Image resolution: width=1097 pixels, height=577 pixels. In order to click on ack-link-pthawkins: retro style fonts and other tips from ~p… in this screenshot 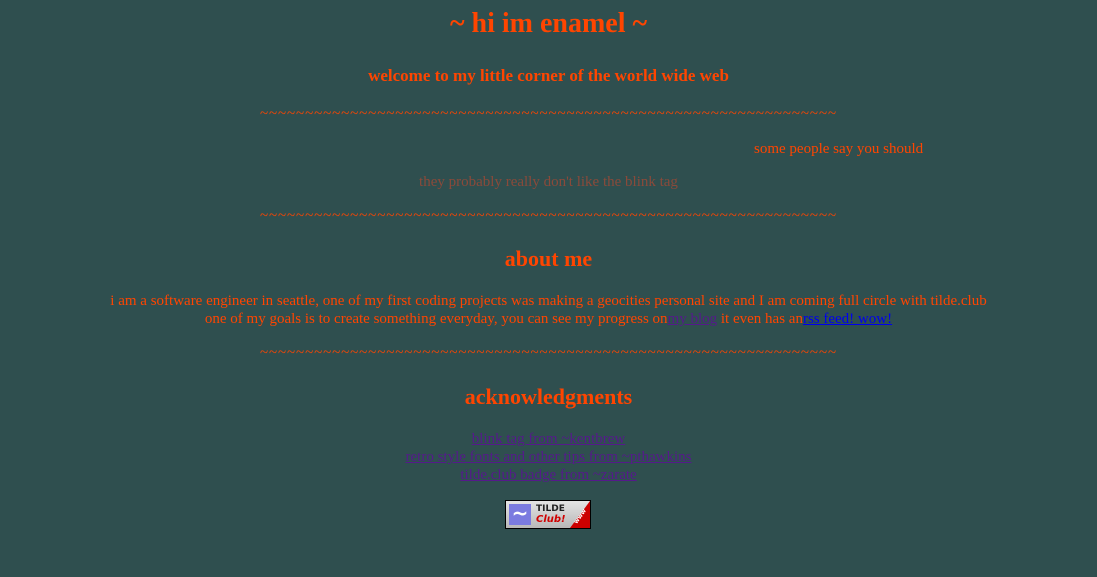, I will do `click(549, 457)`.